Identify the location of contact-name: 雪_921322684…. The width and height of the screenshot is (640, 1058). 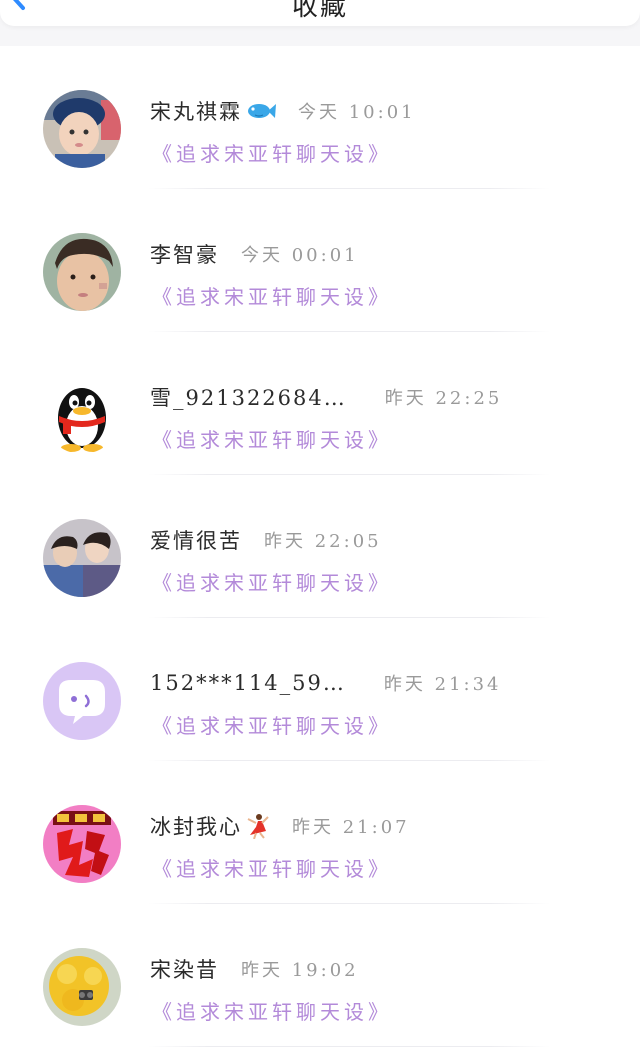
(248, 398).